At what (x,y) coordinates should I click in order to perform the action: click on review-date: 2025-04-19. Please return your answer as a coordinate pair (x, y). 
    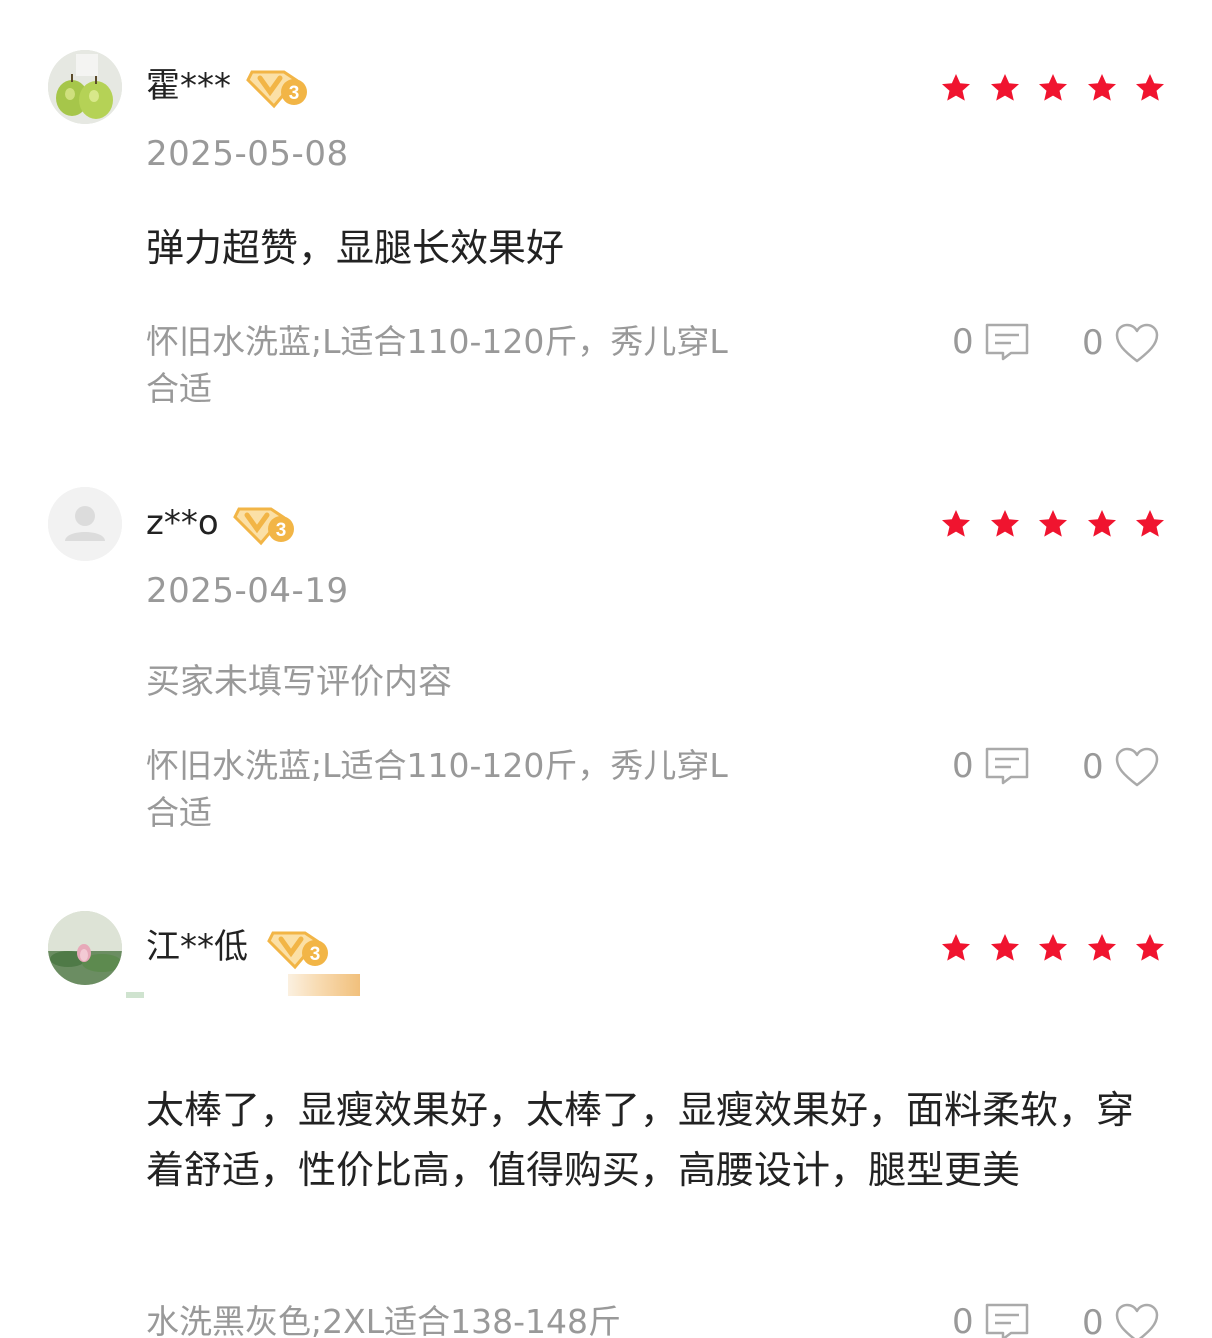
    Looking at the image, I should click on (247, 591).